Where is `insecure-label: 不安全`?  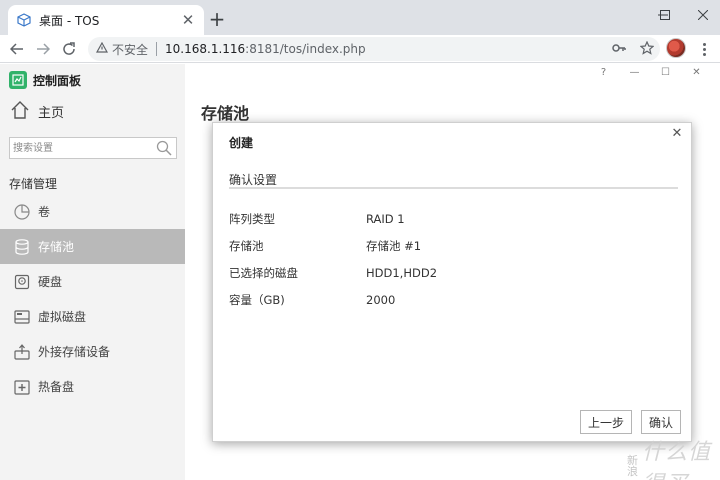 insecure-label: 不安全 is located at coordinates (130, 49).